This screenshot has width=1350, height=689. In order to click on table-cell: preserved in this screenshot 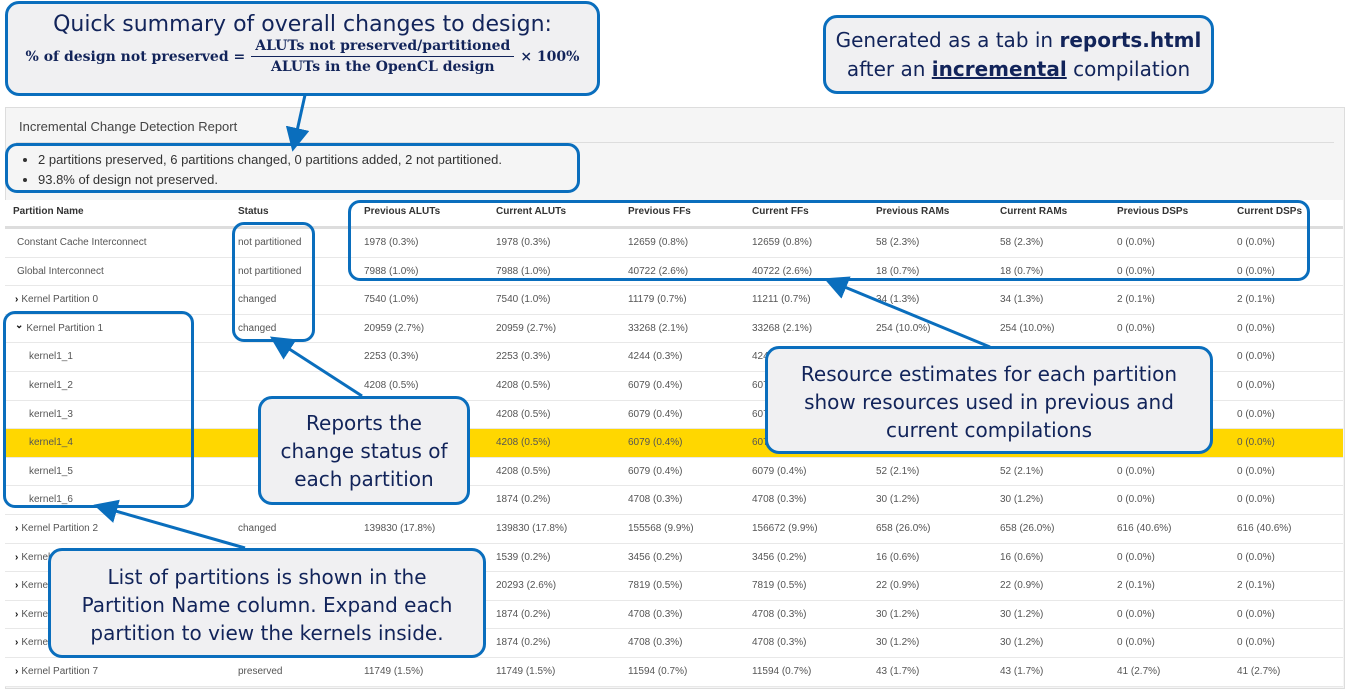, I will do `click(260, 671)`.